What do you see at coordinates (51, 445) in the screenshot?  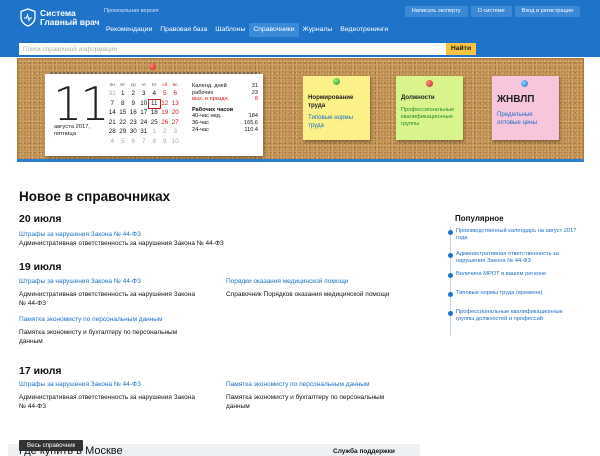 I see `all-directory-button: Весь справочник` at bounding box center [51, 445].